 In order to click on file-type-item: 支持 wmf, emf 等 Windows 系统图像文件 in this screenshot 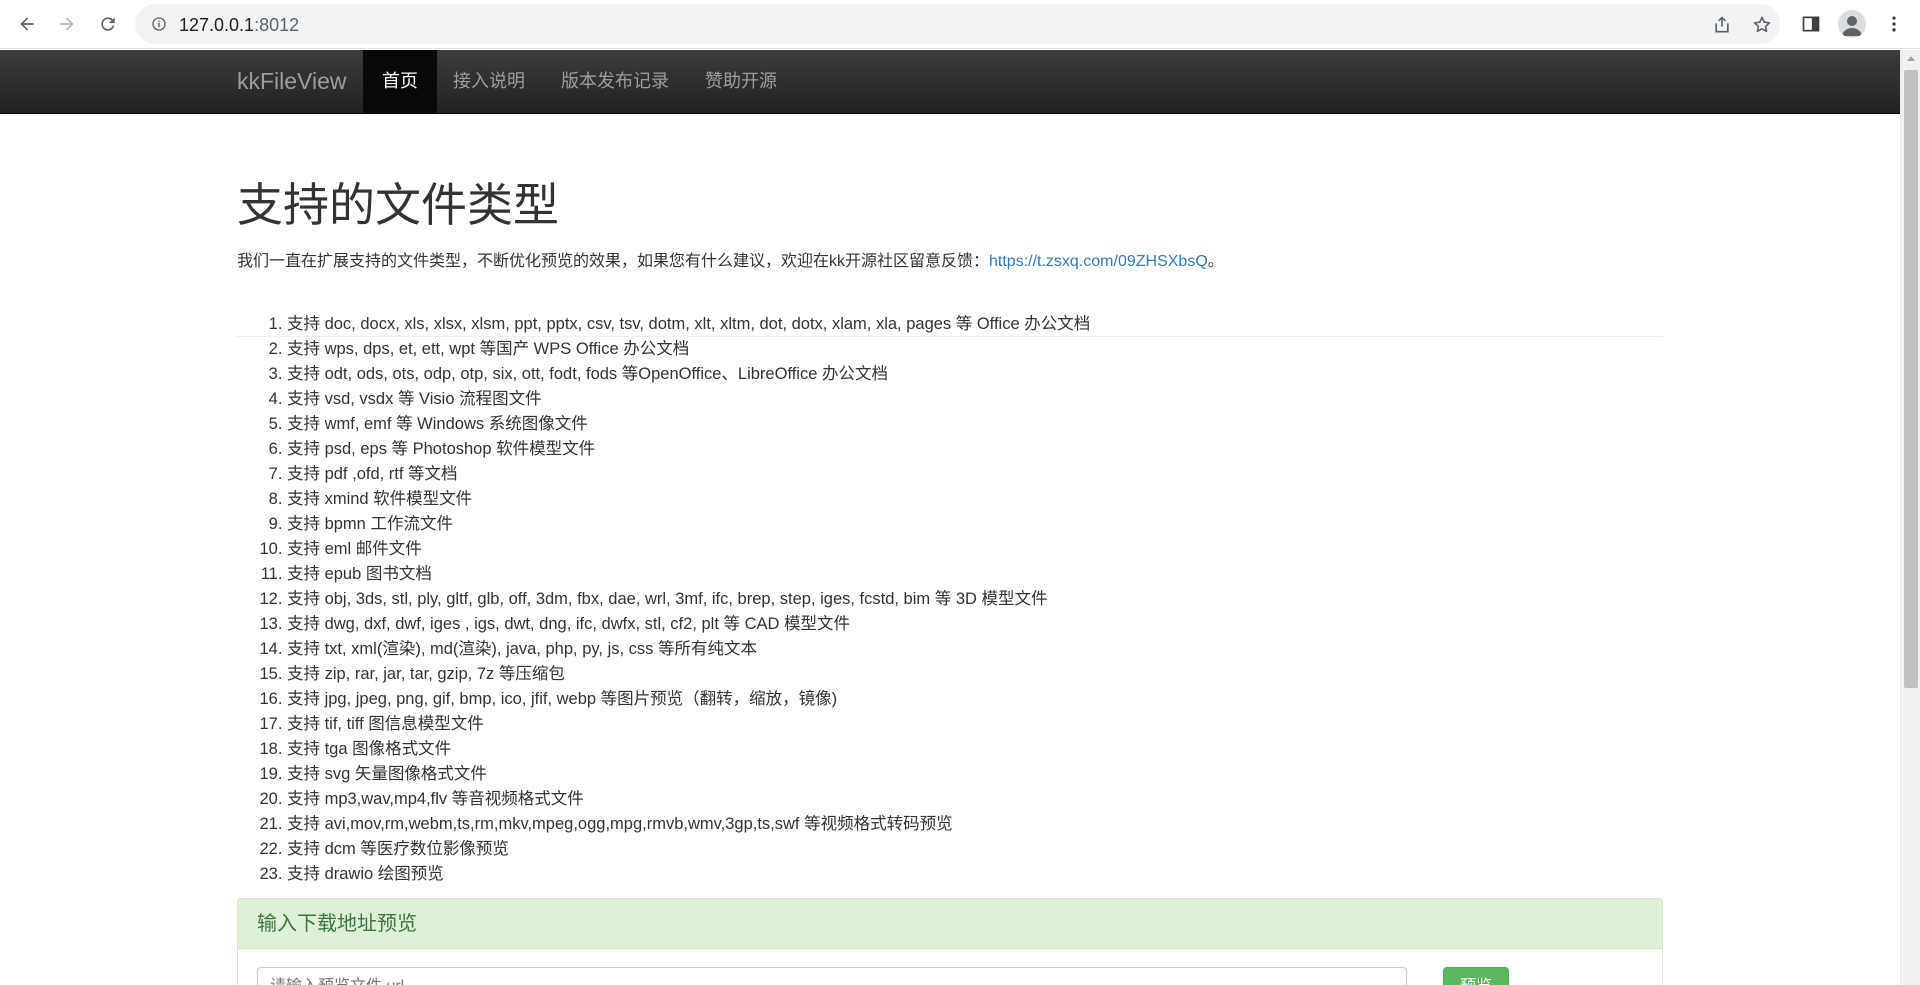, I will do `click(975, 424)`.